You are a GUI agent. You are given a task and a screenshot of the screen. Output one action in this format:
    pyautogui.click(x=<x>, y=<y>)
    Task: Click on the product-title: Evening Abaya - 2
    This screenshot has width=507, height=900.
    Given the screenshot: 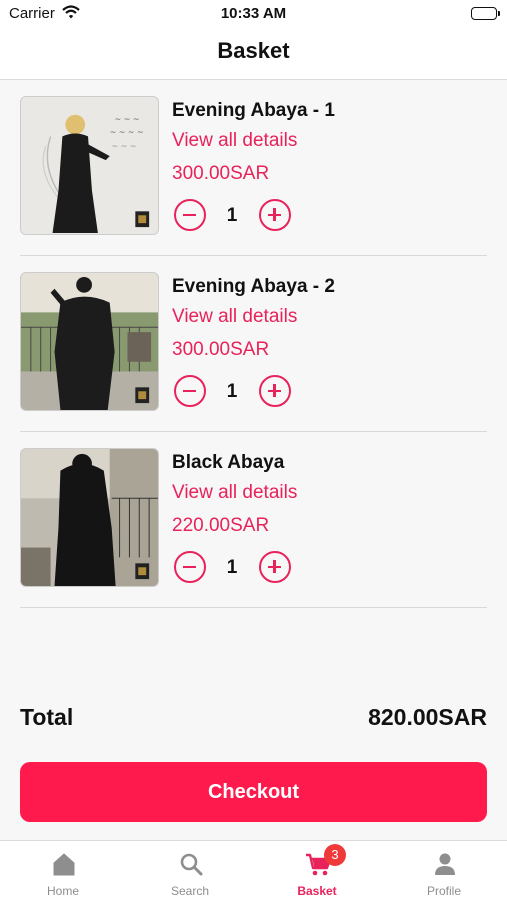 What is the action you would take?
    pyautogui.click(x=253, y=286)
    